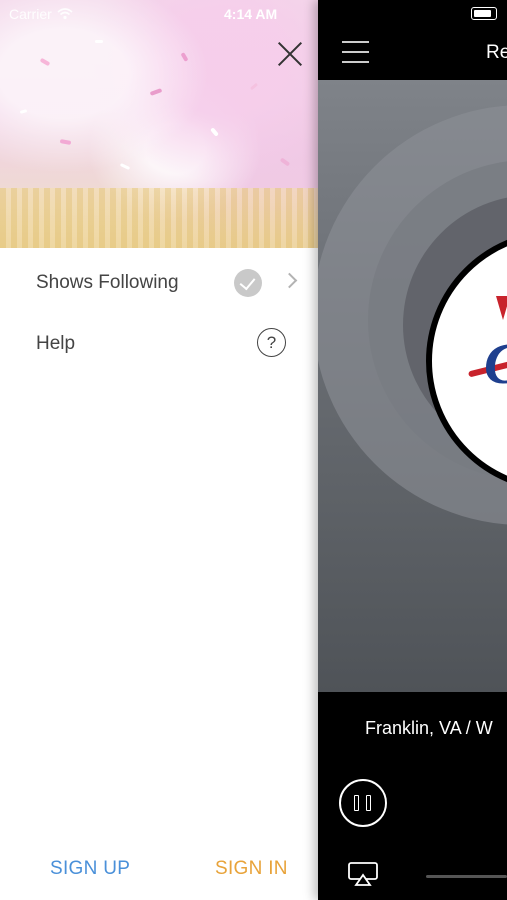 The width and height of the screenshot is (507, 900). I want to click on station-location: Franklin, VA / W, so click(429, 728).